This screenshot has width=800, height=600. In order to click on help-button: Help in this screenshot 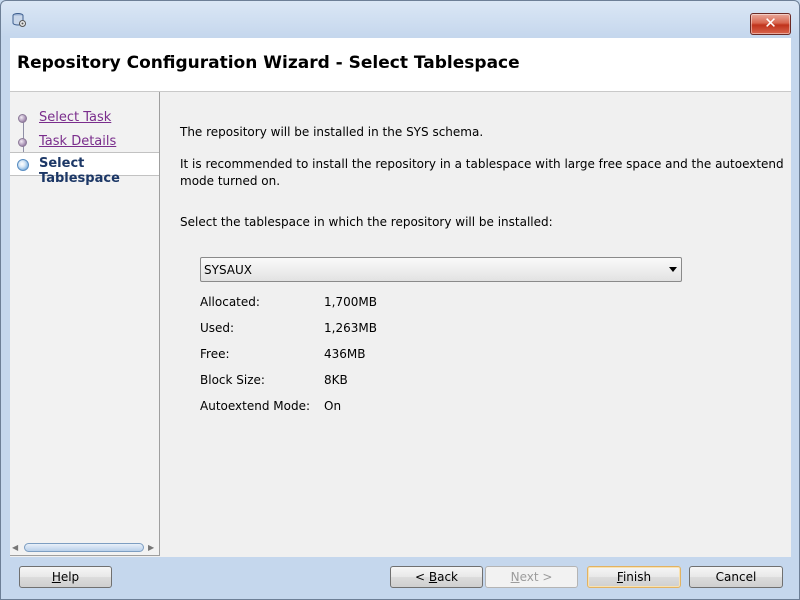, I will do `click(65, 577)`.